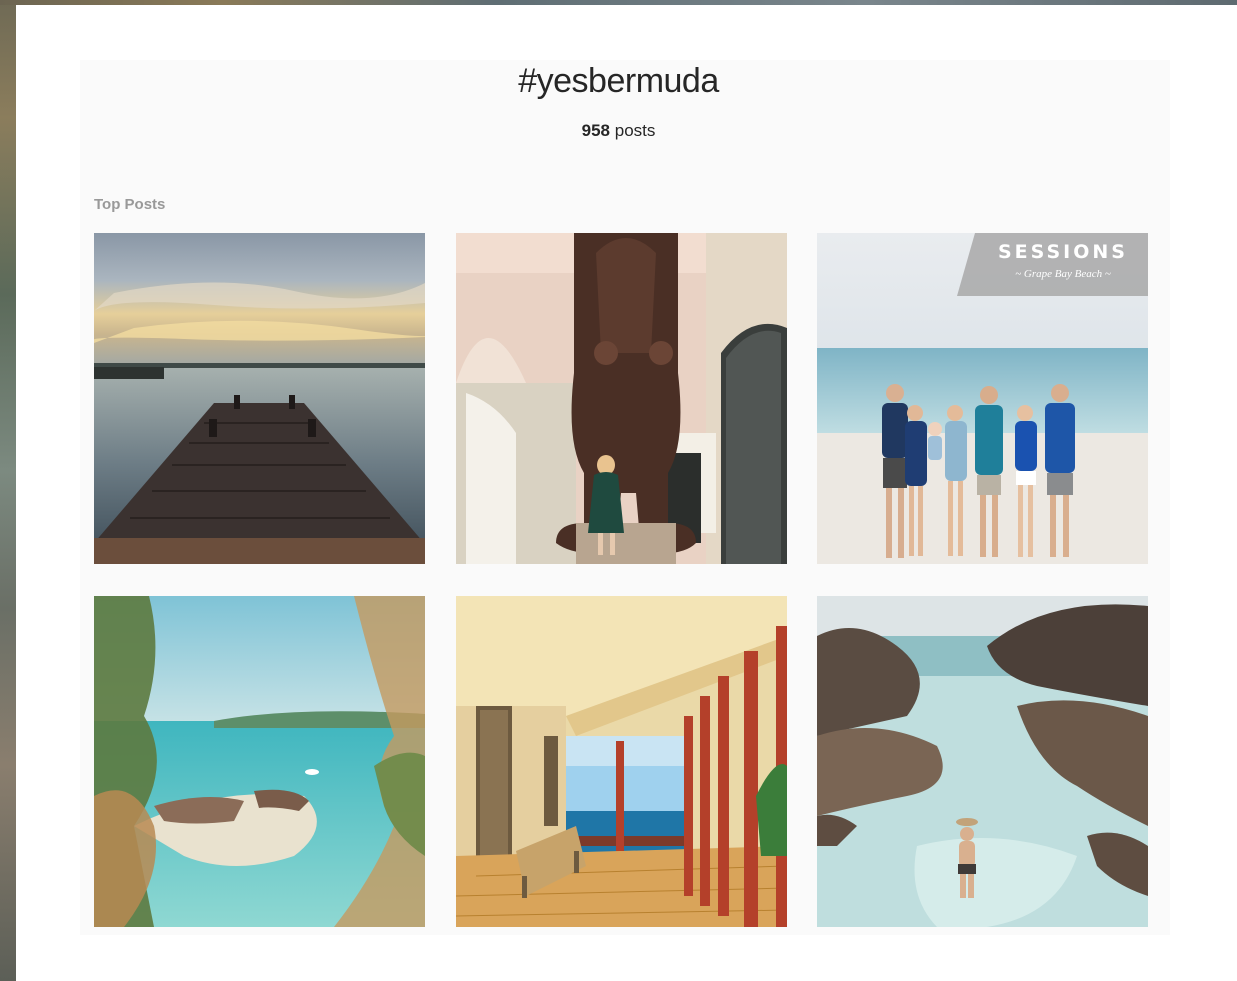 This screenshot has width=1237, height=981. I want to click on post-thumbnail-bronze-statue, so click(621, 398).